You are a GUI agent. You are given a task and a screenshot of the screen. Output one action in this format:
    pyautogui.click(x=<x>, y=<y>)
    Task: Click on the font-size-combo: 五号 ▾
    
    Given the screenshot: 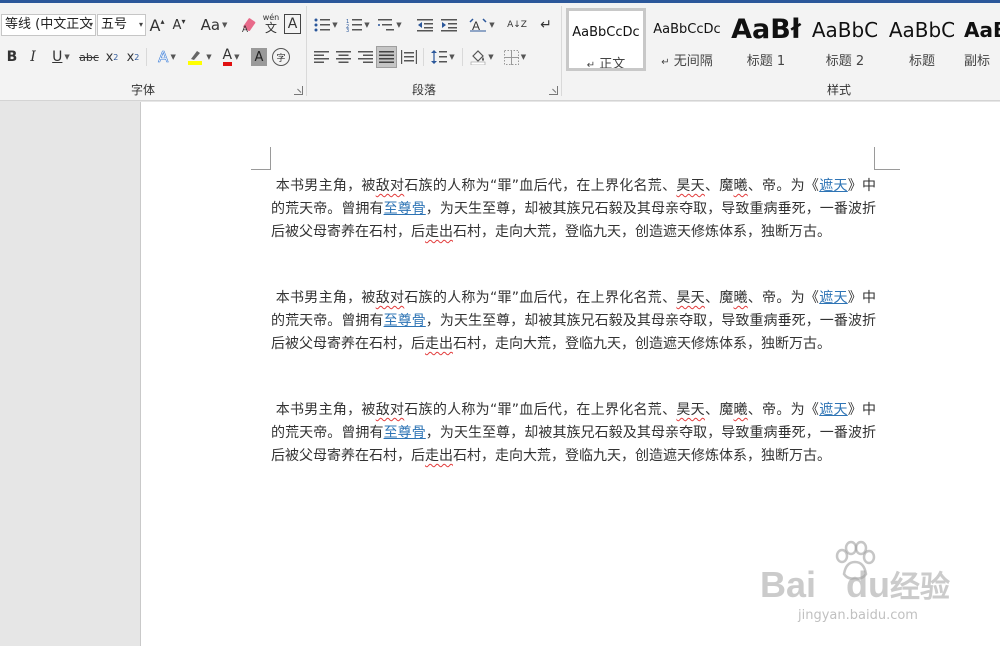 What is the action you would take?
    pyautogui.click(x=121, y=25)
    